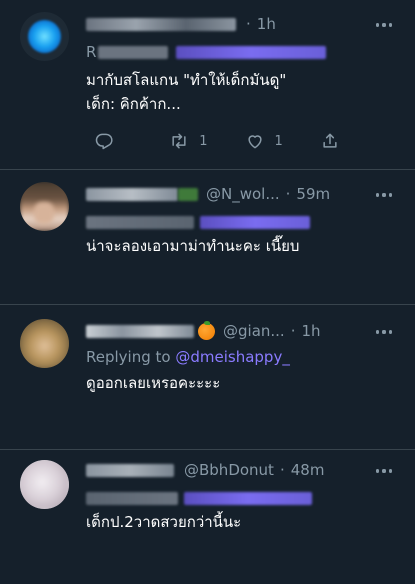  I want to click on tweet-text-line-1: เด็กป.2วาดสวยกว่านี้นะ, so click(164, 522).